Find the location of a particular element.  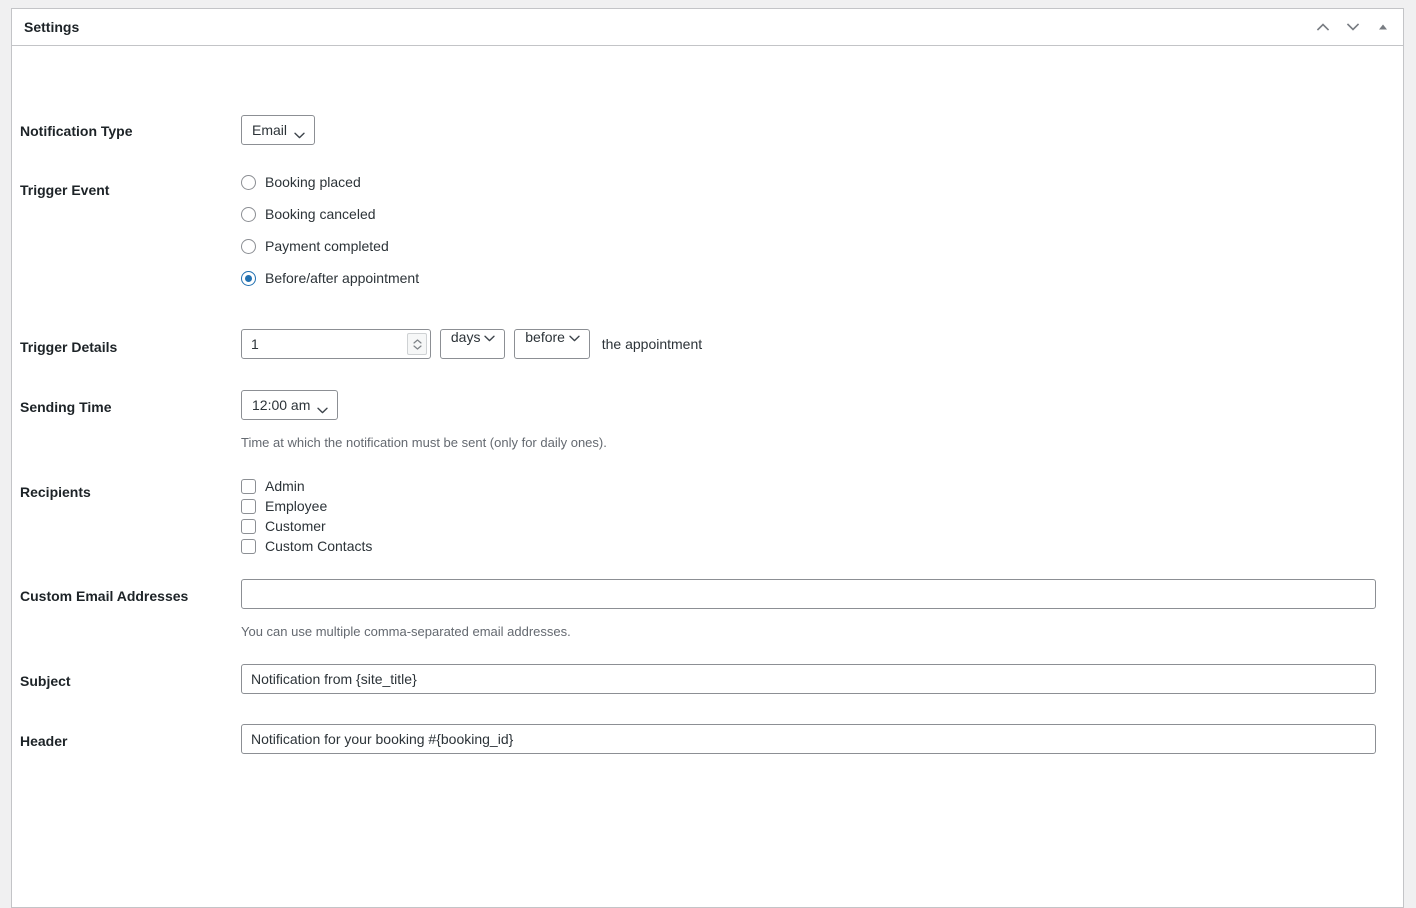

triangle-up-icon is located at coordinates (1383, 27).